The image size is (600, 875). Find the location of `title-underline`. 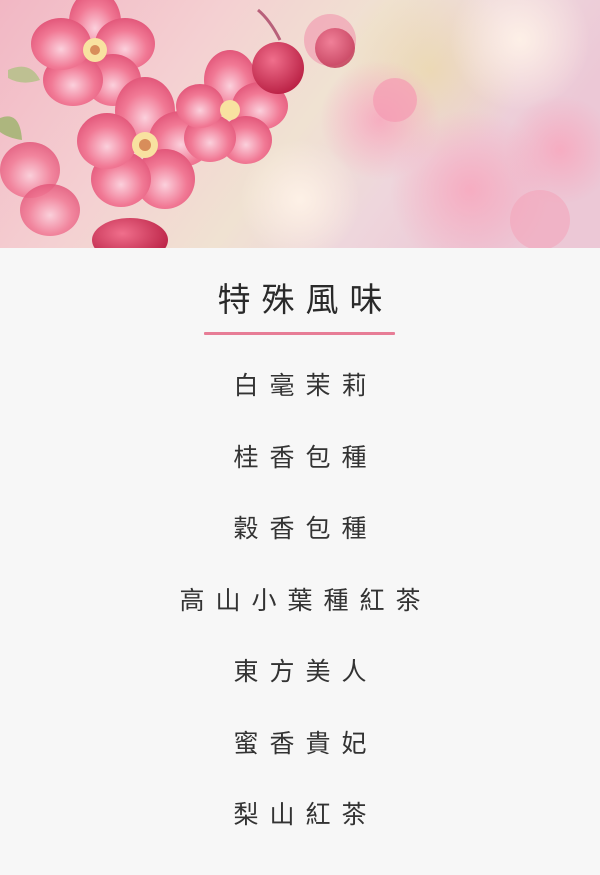

title-underline is located at coordinates (299, 333).